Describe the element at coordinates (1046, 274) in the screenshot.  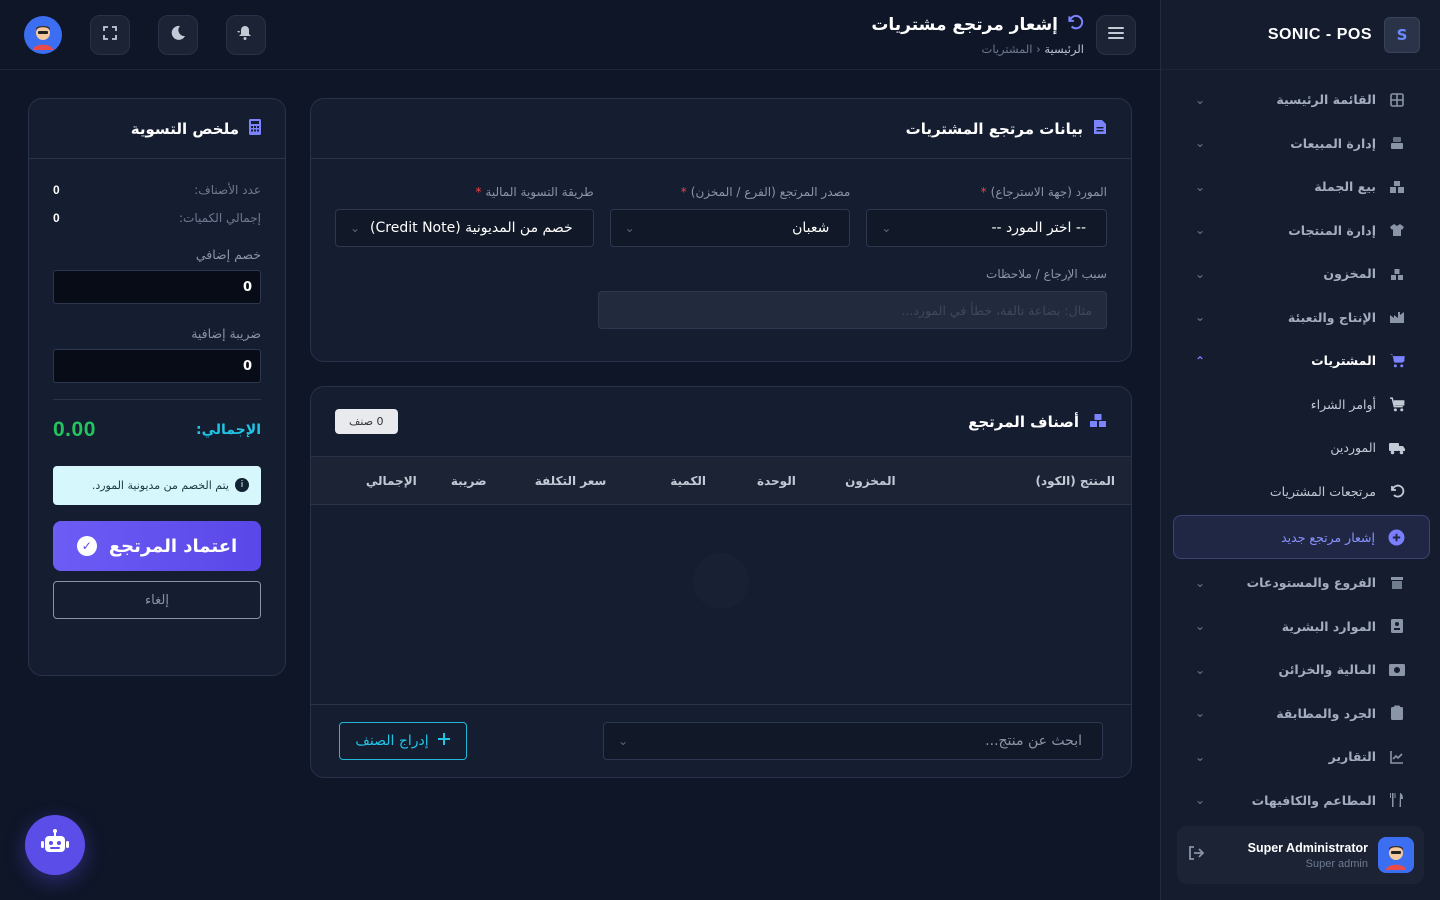
I see `reason-label: سبب الإرجاع / ملاحظات` at that location.